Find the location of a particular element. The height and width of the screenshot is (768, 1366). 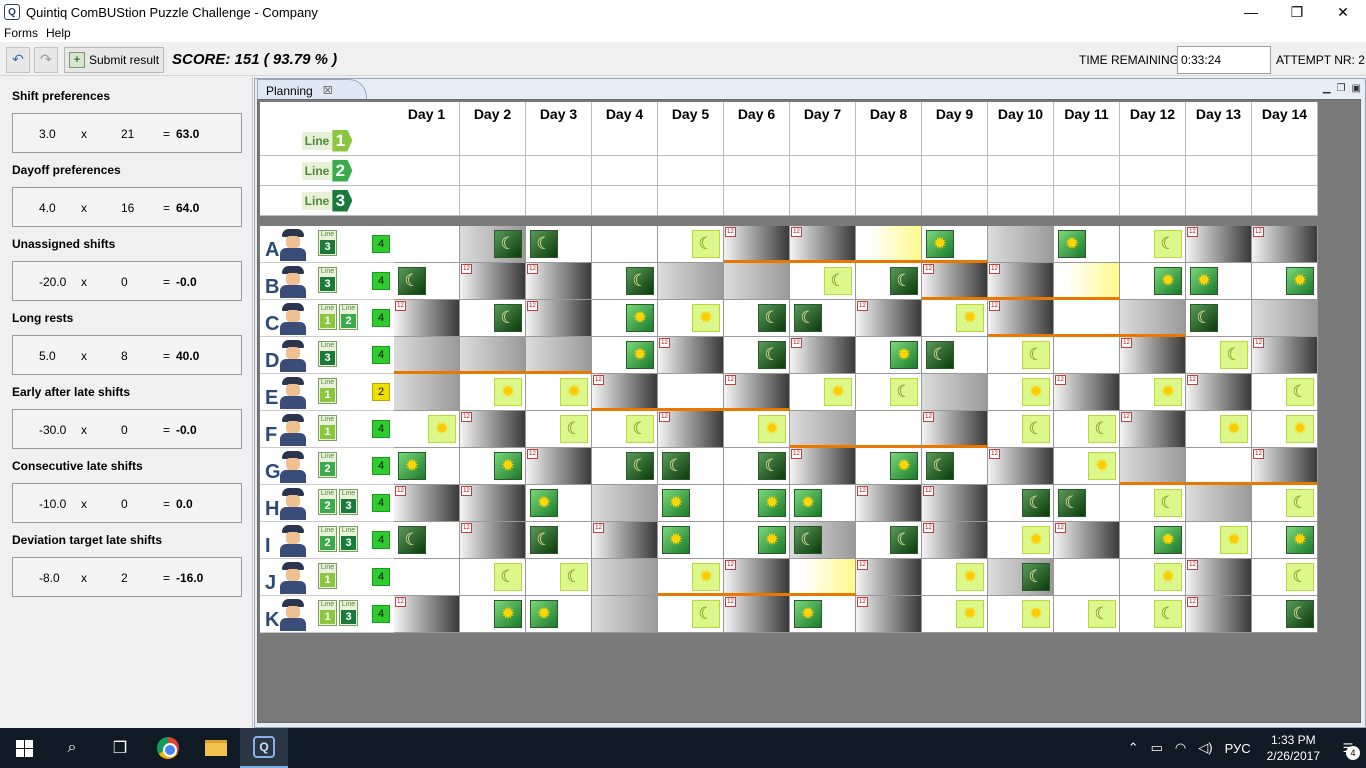

redo-button: ↷ is located at coordinates (46, 59).